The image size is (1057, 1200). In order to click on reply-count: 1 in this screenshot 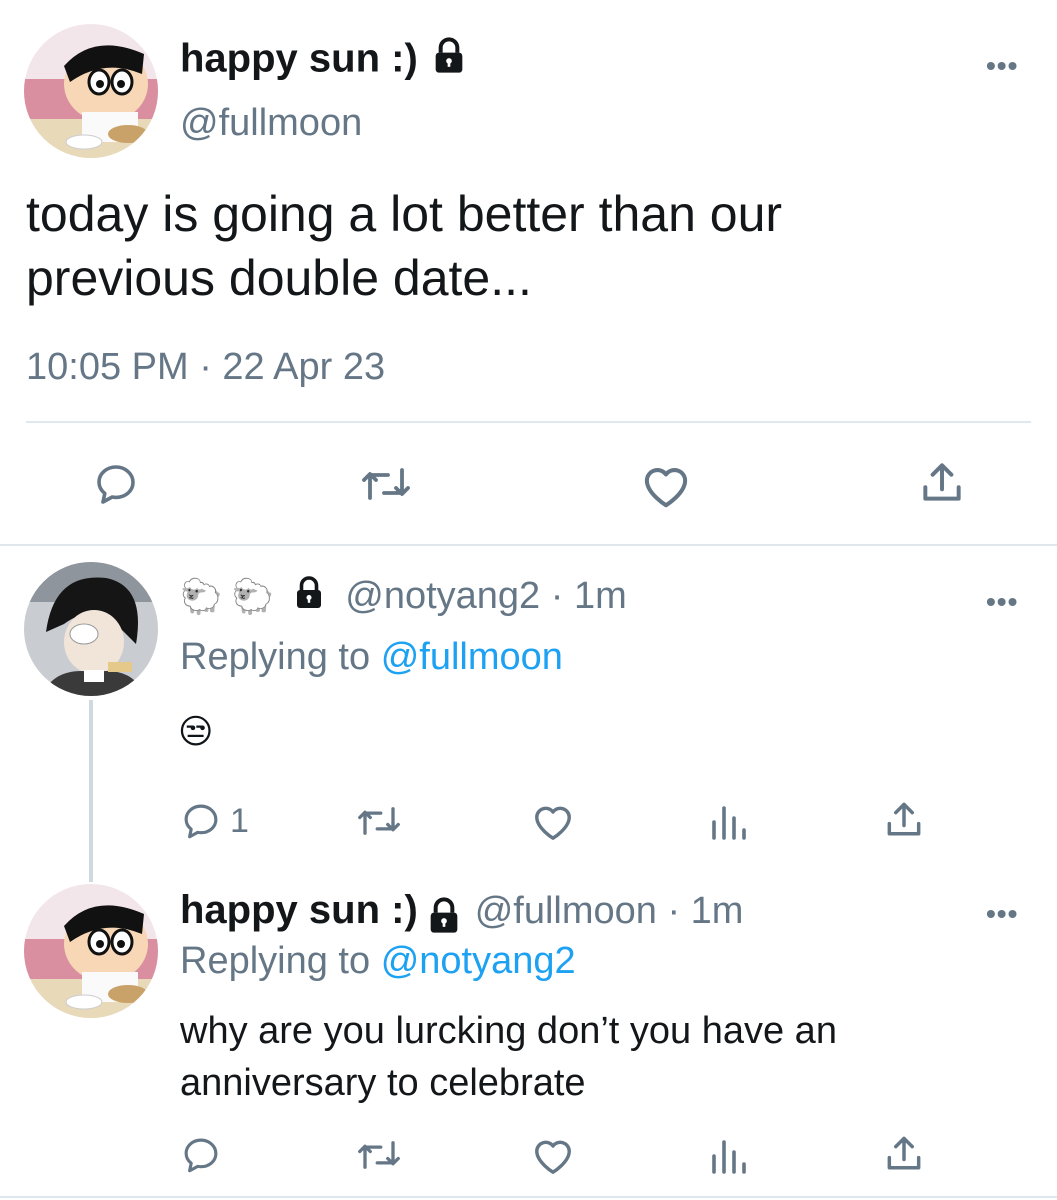, I will do `click(239, 821)`.